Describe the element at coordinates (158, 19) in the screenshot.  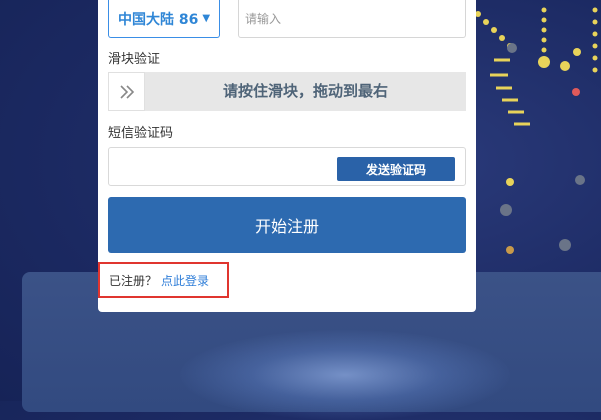
I see `country-code-label: 中国大陆 86` at that location.